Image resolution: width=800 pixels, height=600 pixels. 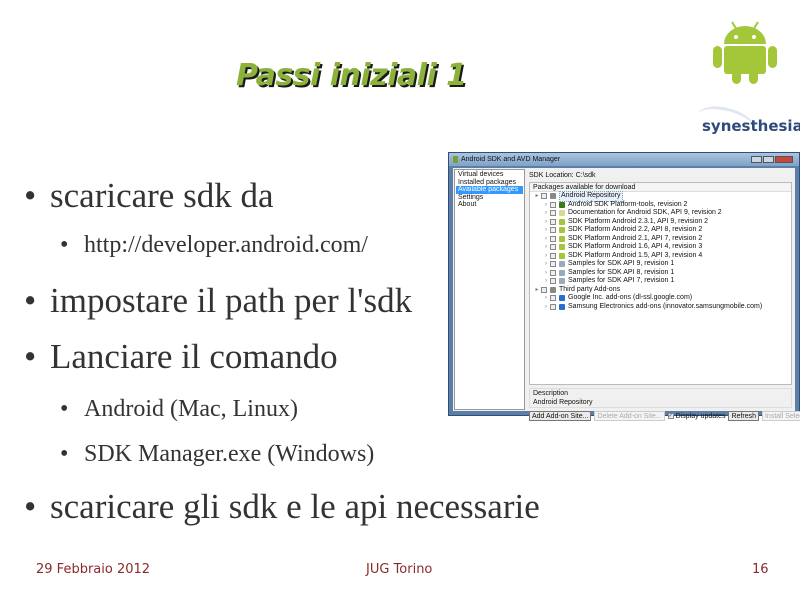 I want to click on bullet-text: SDK Manager.exe (Windows), so click(x=229, y=454).